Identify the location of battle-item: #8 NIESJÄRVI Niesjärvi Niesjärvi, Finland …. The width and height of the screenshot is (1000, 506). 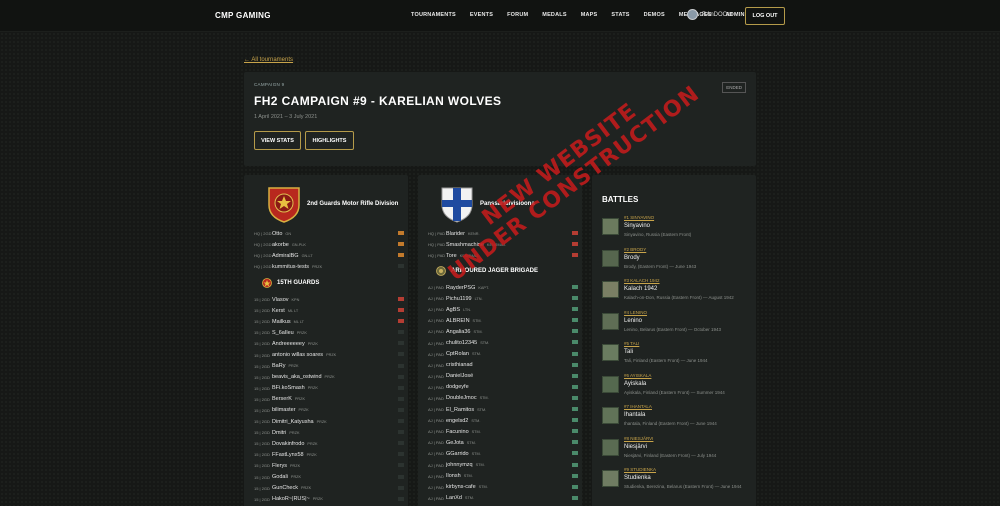
(679, 451).